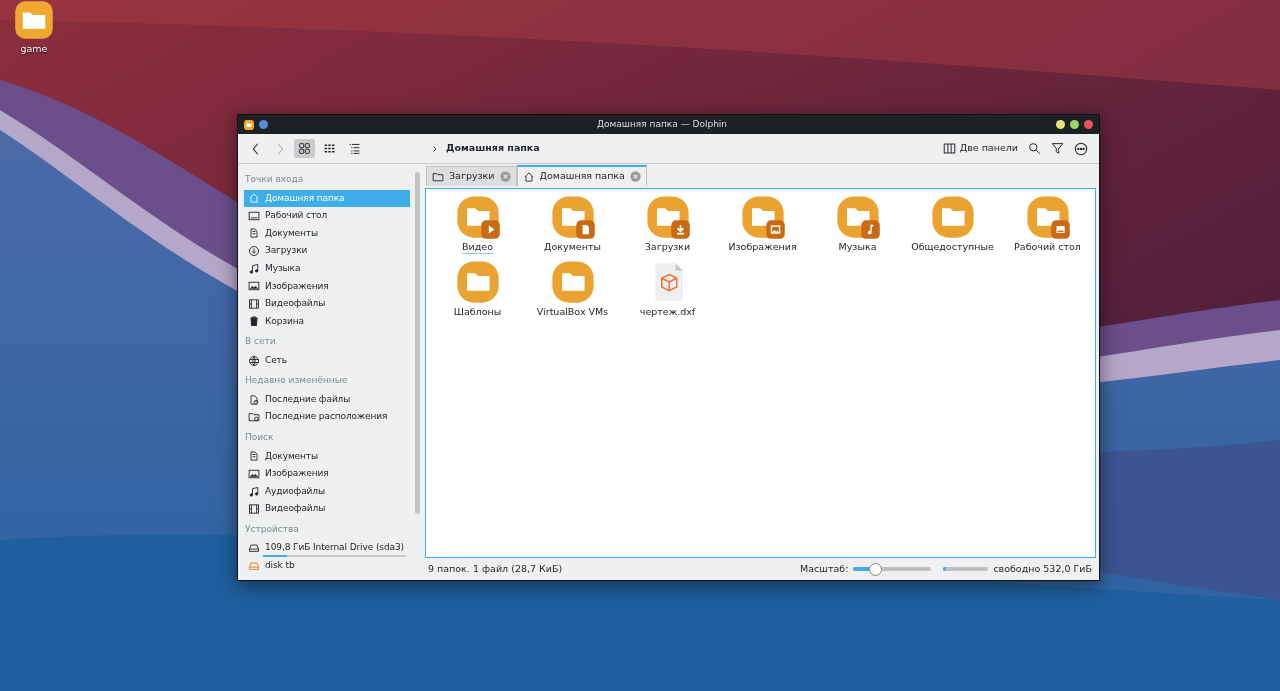  Describe the element at coordinates (327, 321) in the screenshot. I see `sidebar-item: Корзина` at that location.